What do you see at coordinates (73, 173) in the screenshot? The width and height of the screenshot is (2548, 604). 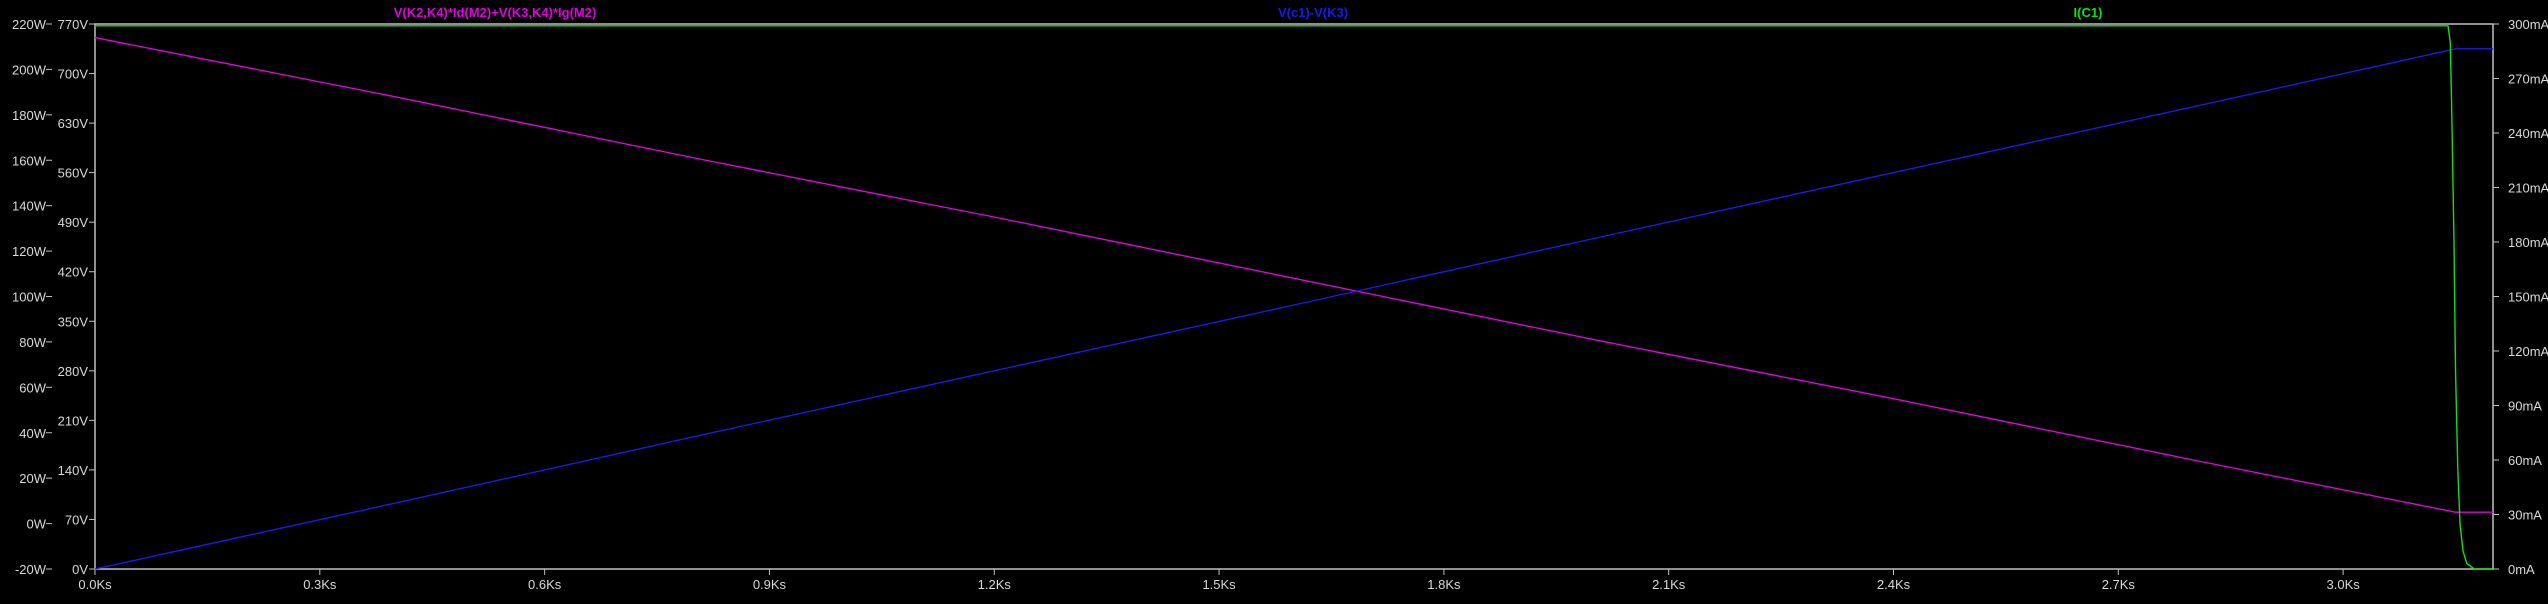 I see `voltage-tick-label: 560V` at bounding box center [73, 173].